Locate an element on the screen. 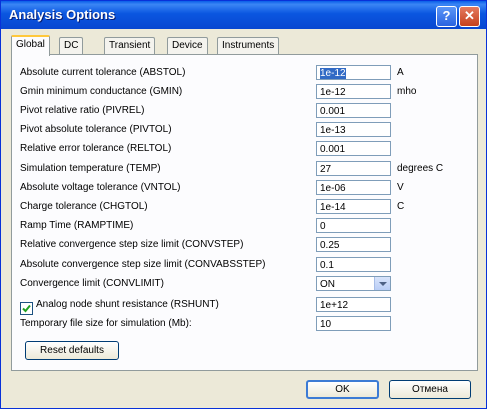 Image resolution: width=487 pixels, height=409 pixels. tempfile-size-input: 10 is located at coordinates (353, 323).